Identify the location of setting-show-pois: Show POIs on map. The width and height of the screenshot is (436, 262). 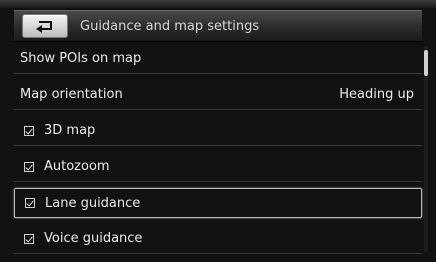
(218, 59).